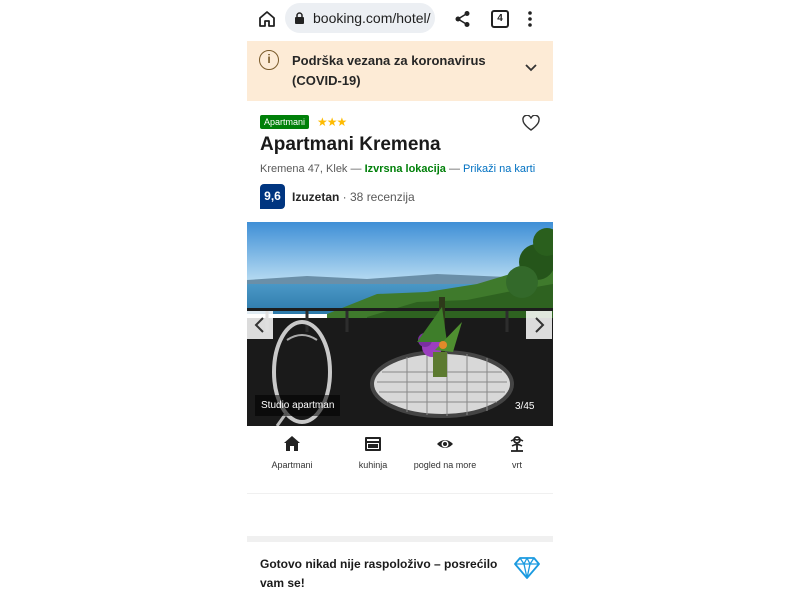 Image resolution: width=800 pixels, height=600 pixels. What do you see at coordinates (373, 444) in the screenshot?
I see `kitchen-icon` at bounding box center [373, 444].